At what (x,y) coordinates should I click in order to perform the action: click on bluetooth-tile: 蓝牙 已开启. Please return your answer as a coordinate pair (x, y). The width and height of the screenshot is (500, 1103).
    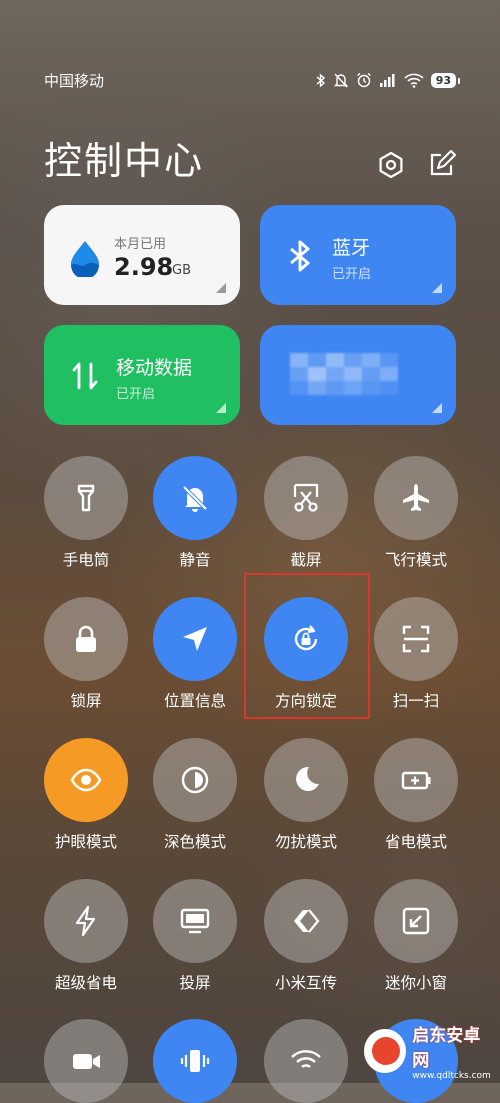
    Looking at the image, I should click on (358, 255).